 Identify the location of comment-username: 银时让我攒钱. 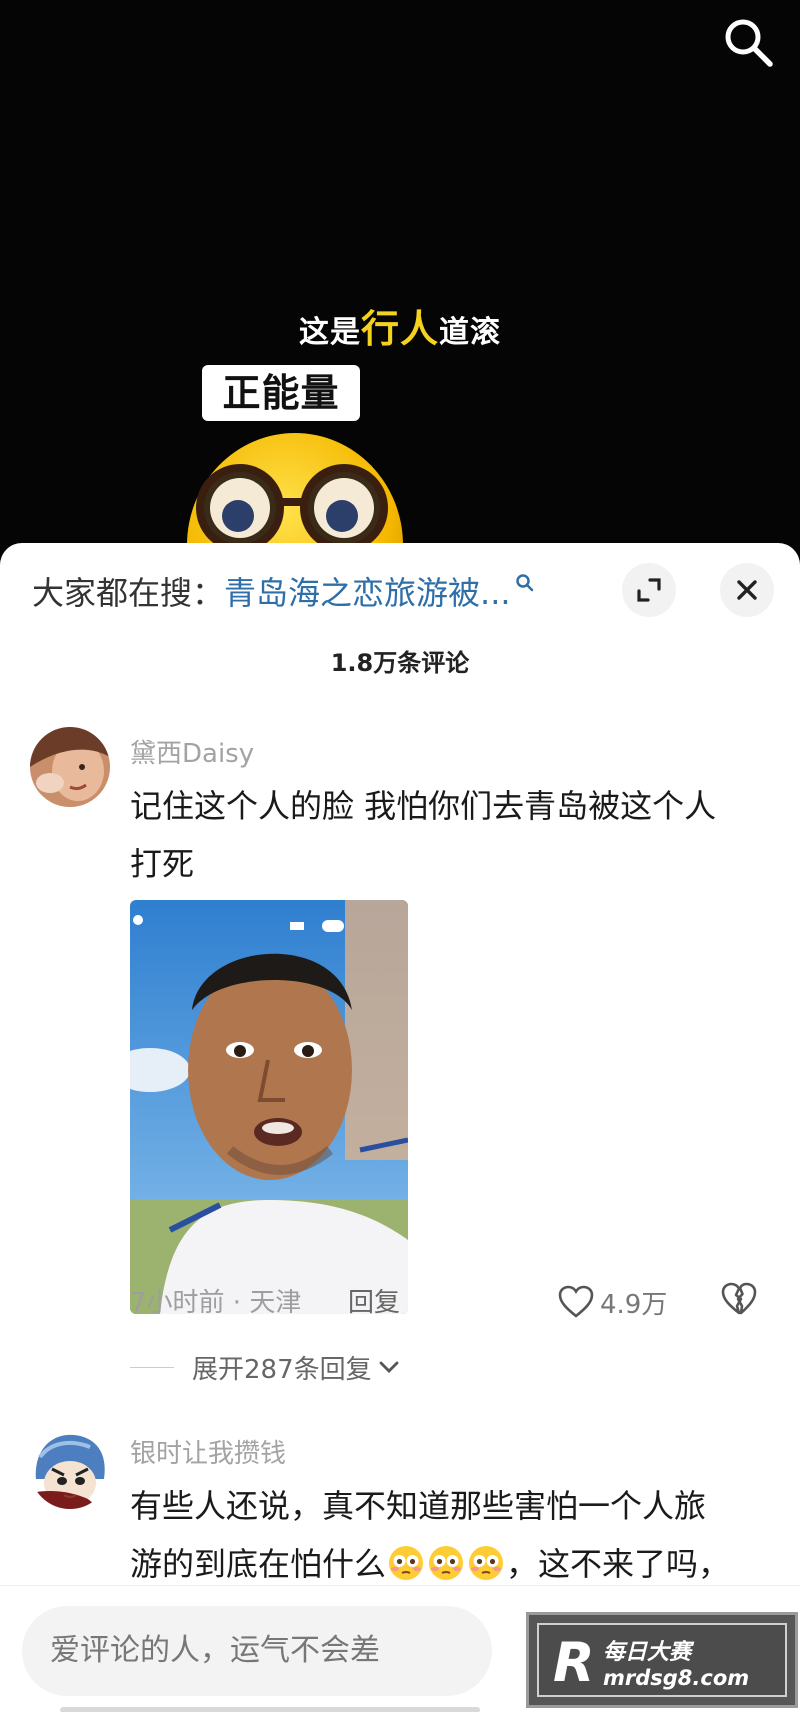
(208, 1451).